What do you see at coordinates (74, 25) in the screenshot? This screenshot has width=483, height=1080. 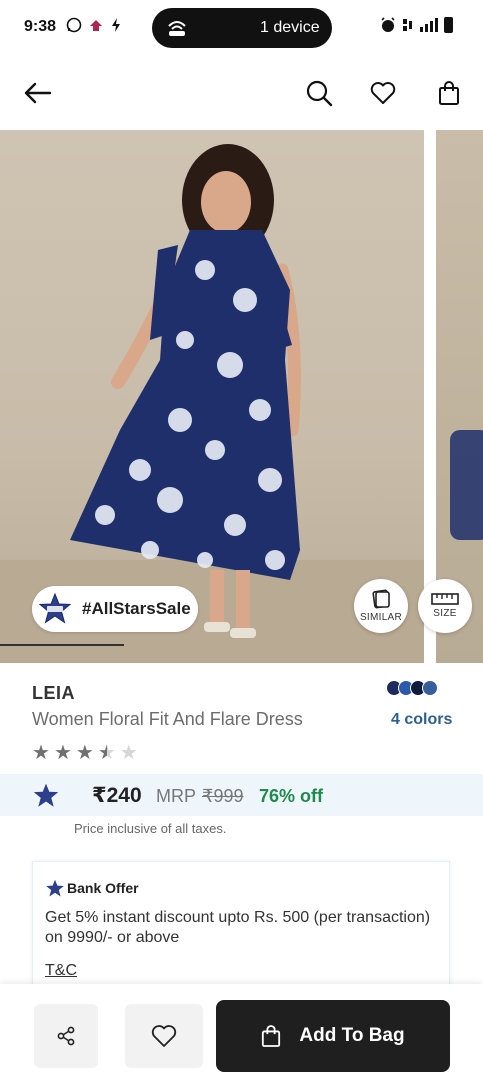 I see `whatsapp-icon` at bounding box center [74, 25].